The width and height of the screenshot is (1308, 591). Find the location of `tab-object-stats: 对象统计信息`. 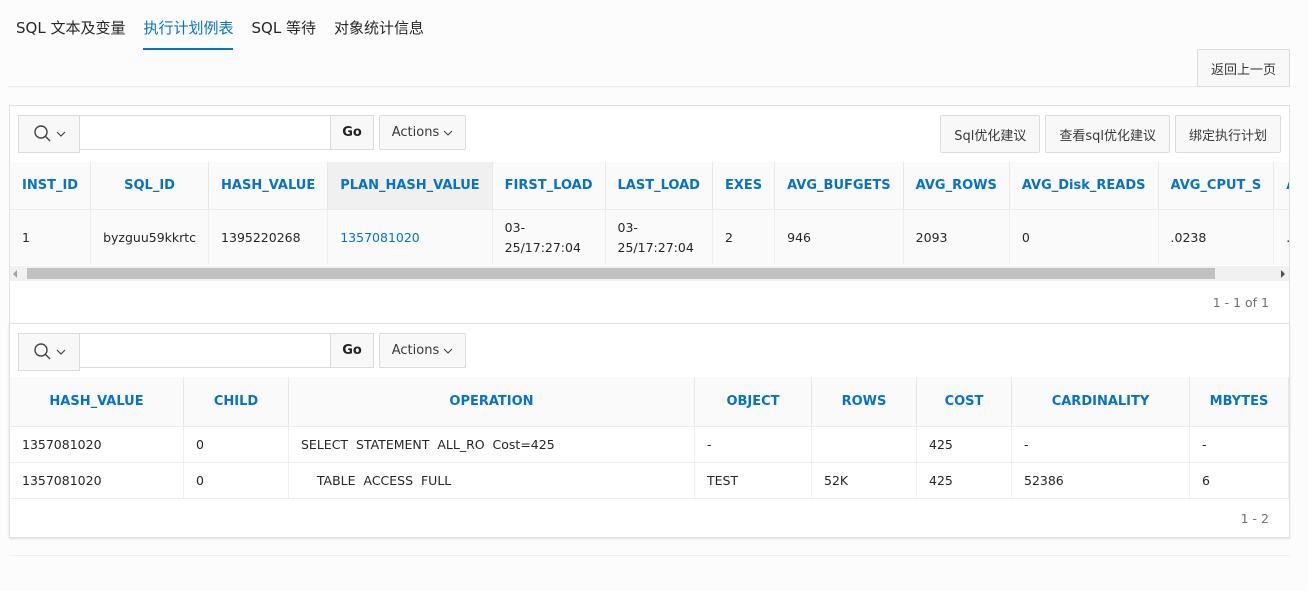

tab-object-stats: 对象统计信息 is located at coordinates (379, 25).